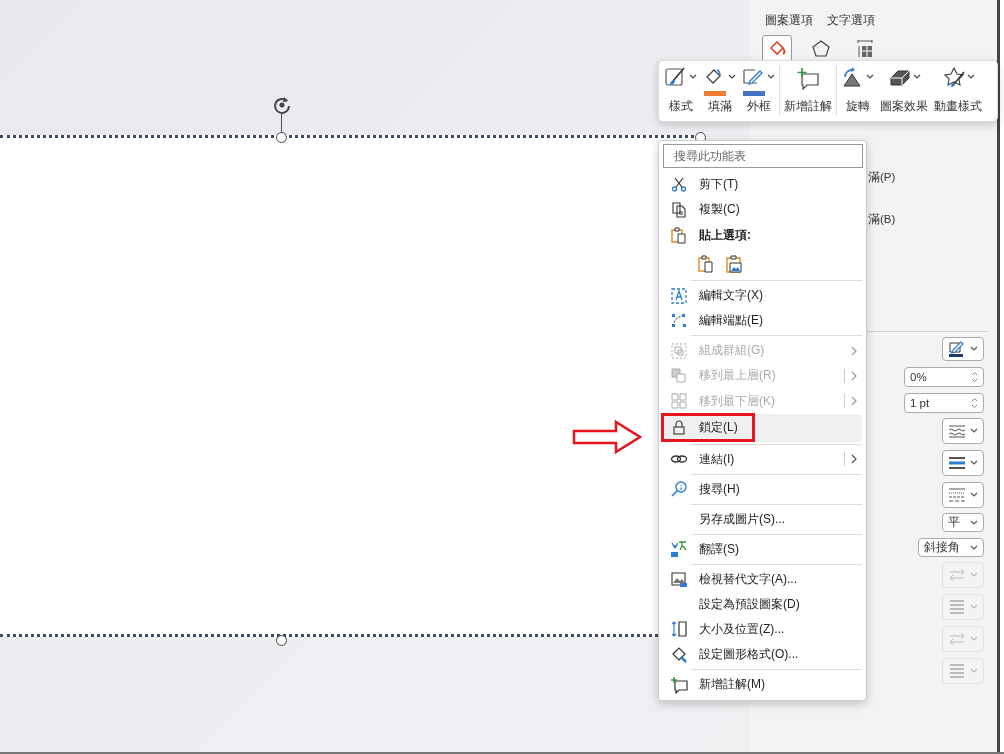  Describe the element at coordinates (777, 48) in the screenshot. I see `pane-category-tab` at that location.